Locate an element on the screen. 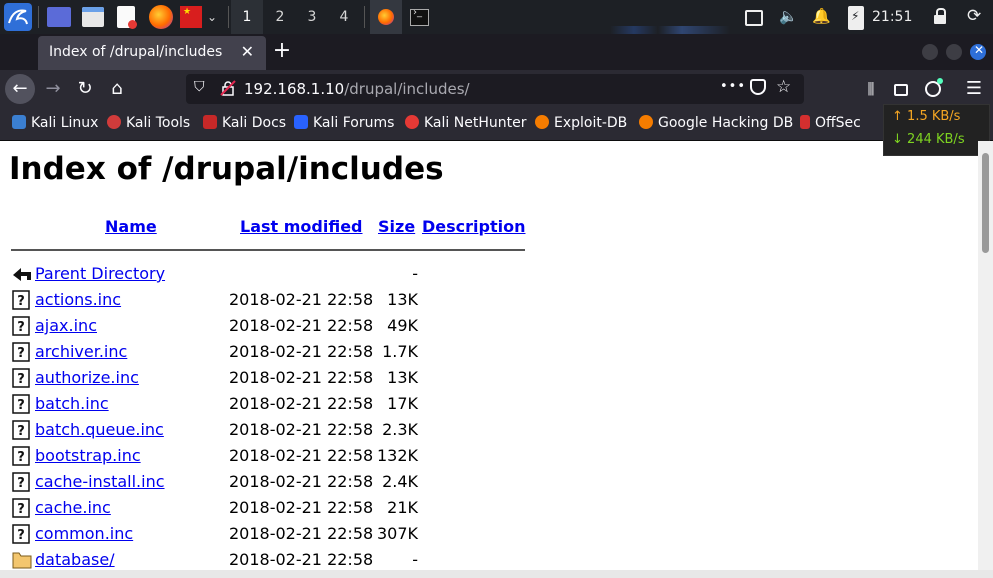 The image size is (993, 578). url-path: /drupal/includes/ is located at coordinates (407, 89).